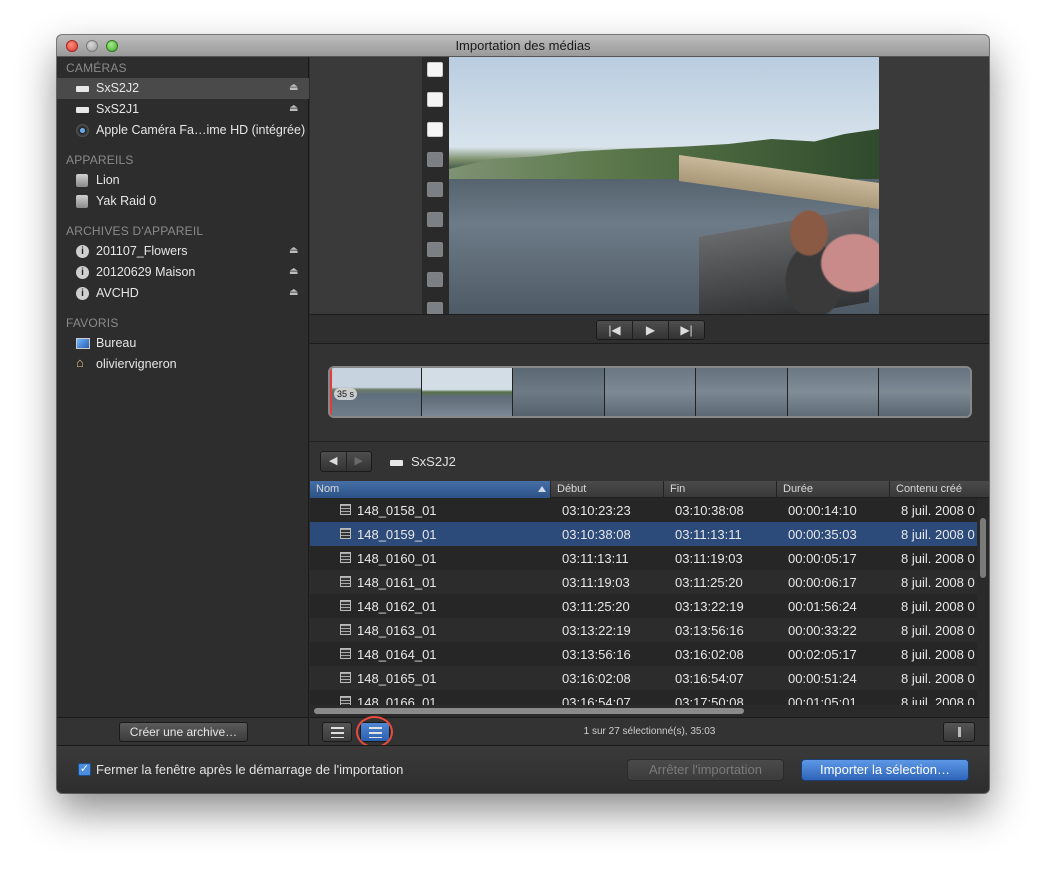  What do you see at coordinates (649, 461) in the screenshot?
I see `browser-nav-bar: ◀ ▶ SxS2J2` at bounding box center [649, 461].